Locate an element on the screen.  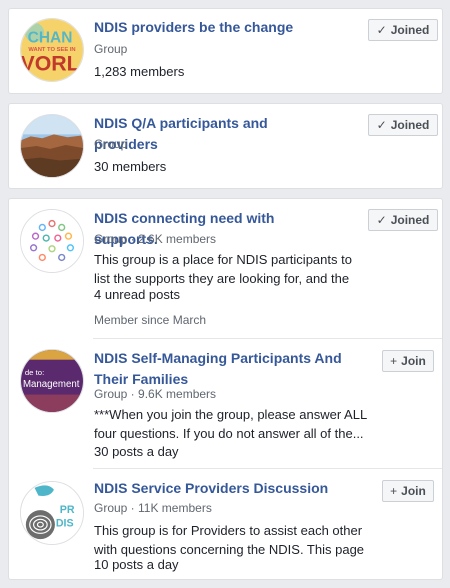
group-avatar-image: CHAN WANT TO SEE IN VORL is located at coordinates (52, 50).